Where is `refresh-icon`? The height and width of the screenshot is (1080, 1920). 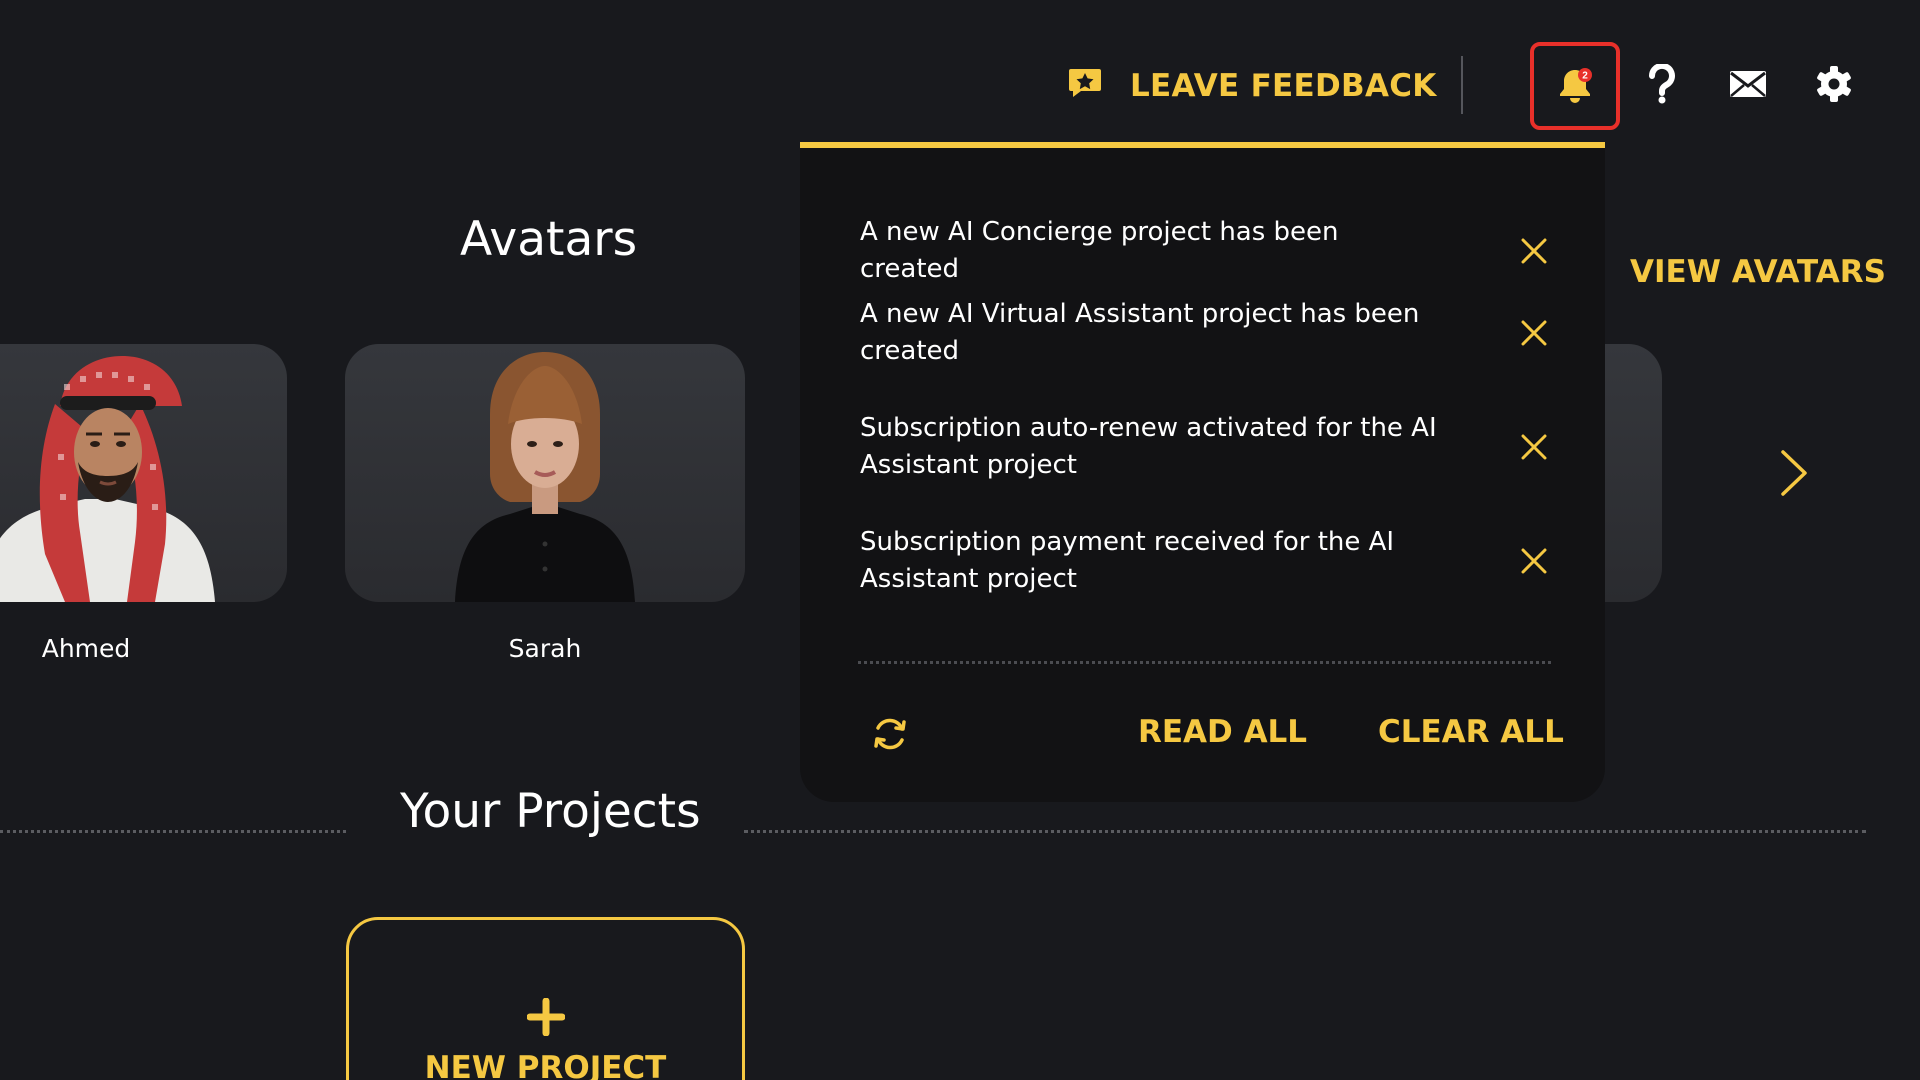
refresh-icon is located at coordinates (890, 734).